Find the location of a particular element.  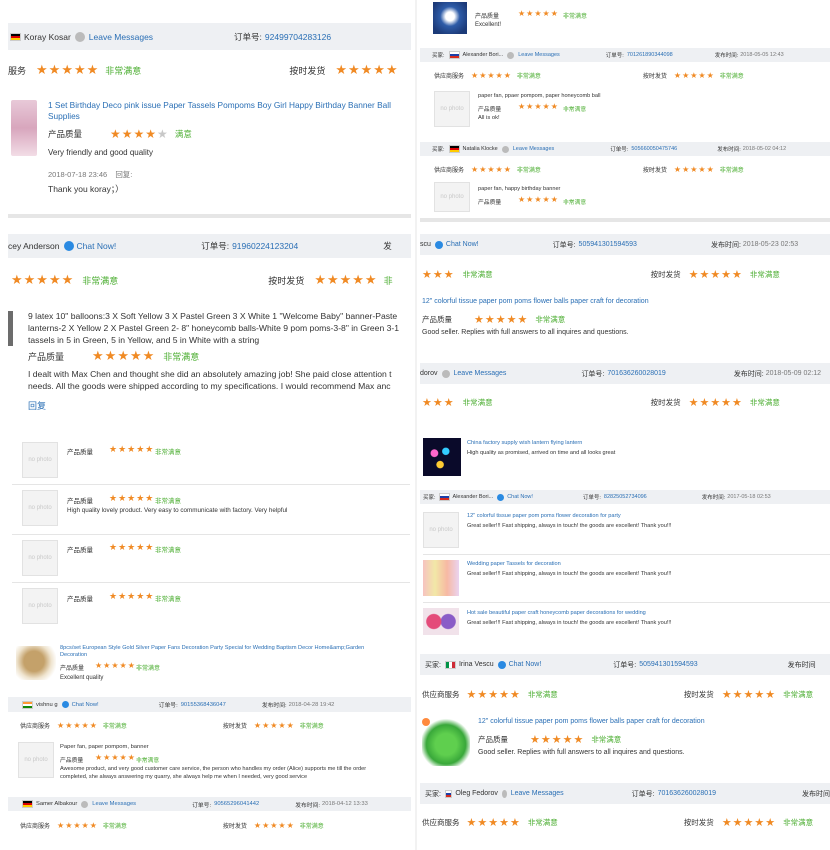

buyer-name: dorov is located at coordinates (429, 373).